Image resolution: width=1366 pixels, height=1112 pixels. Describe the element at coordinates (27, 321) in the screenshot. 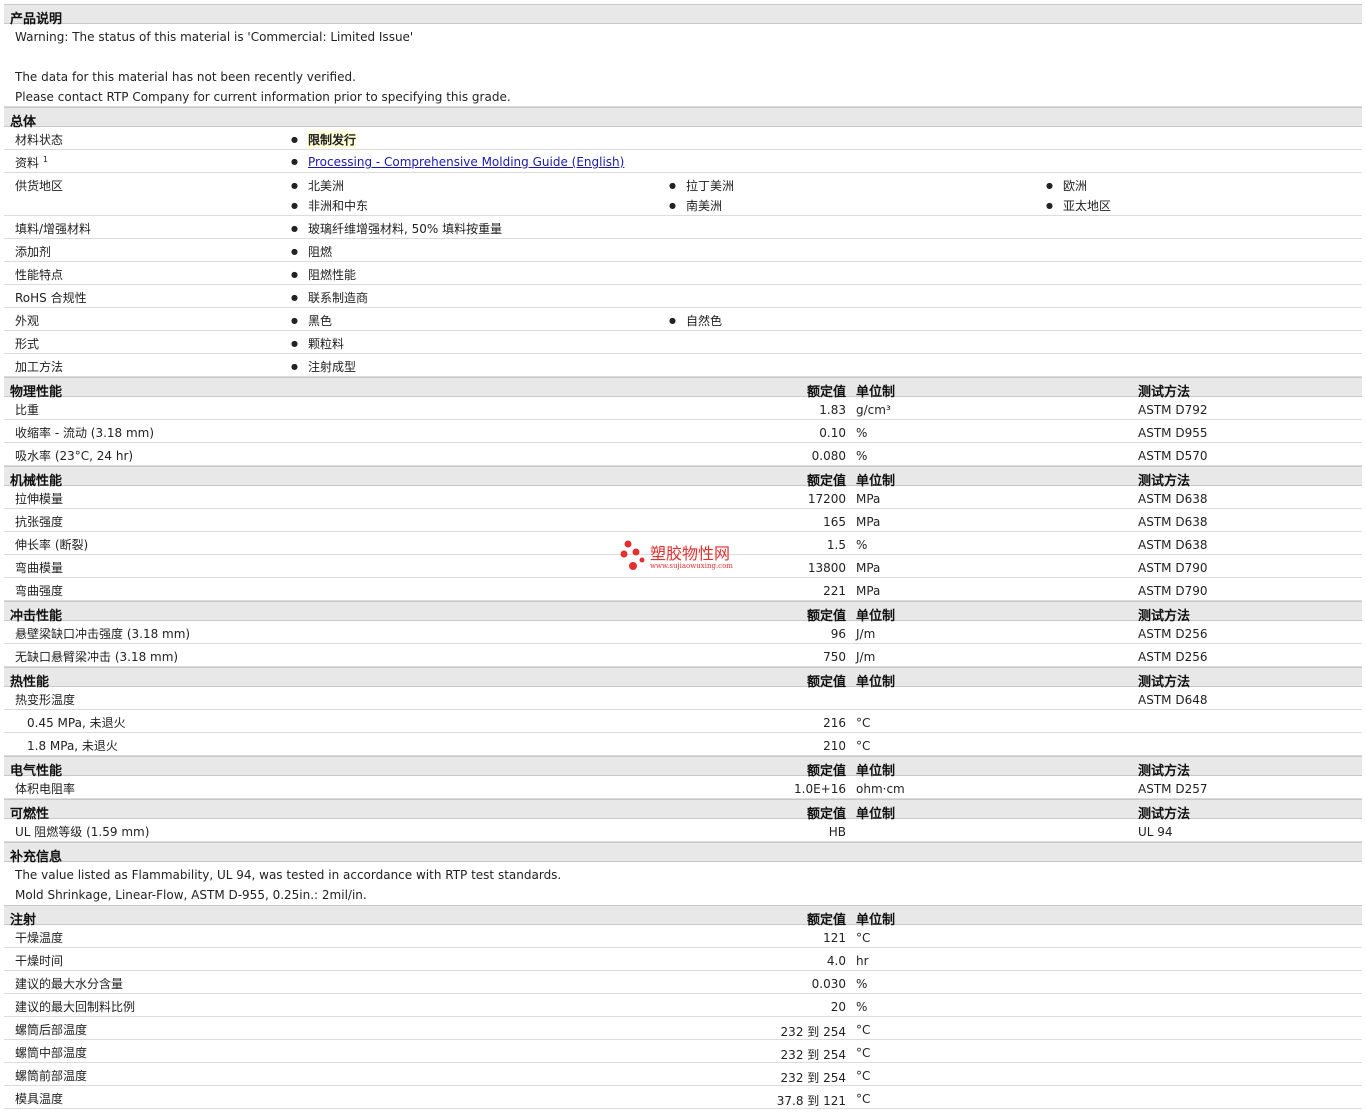

I see `appearance-label: 外观` at that location.